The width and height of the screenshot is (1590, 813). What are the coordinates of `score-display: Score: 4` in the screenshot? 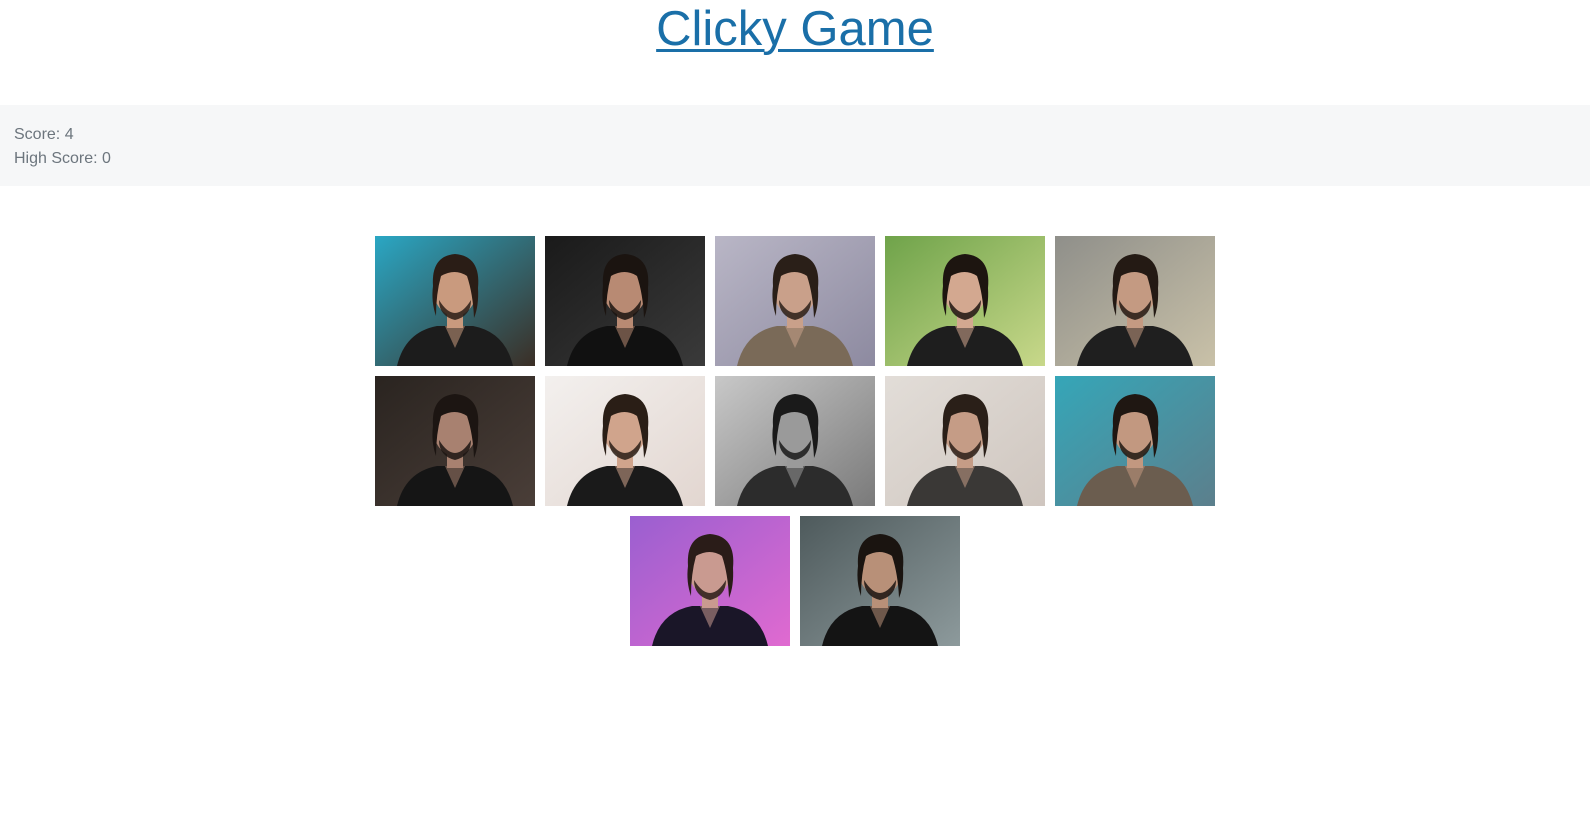 It's located at (44, 134).